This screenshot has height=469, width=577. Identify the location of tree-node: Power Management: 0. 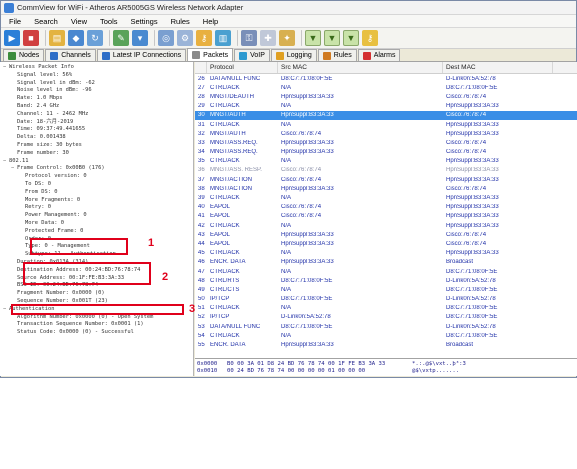
(96, 216).